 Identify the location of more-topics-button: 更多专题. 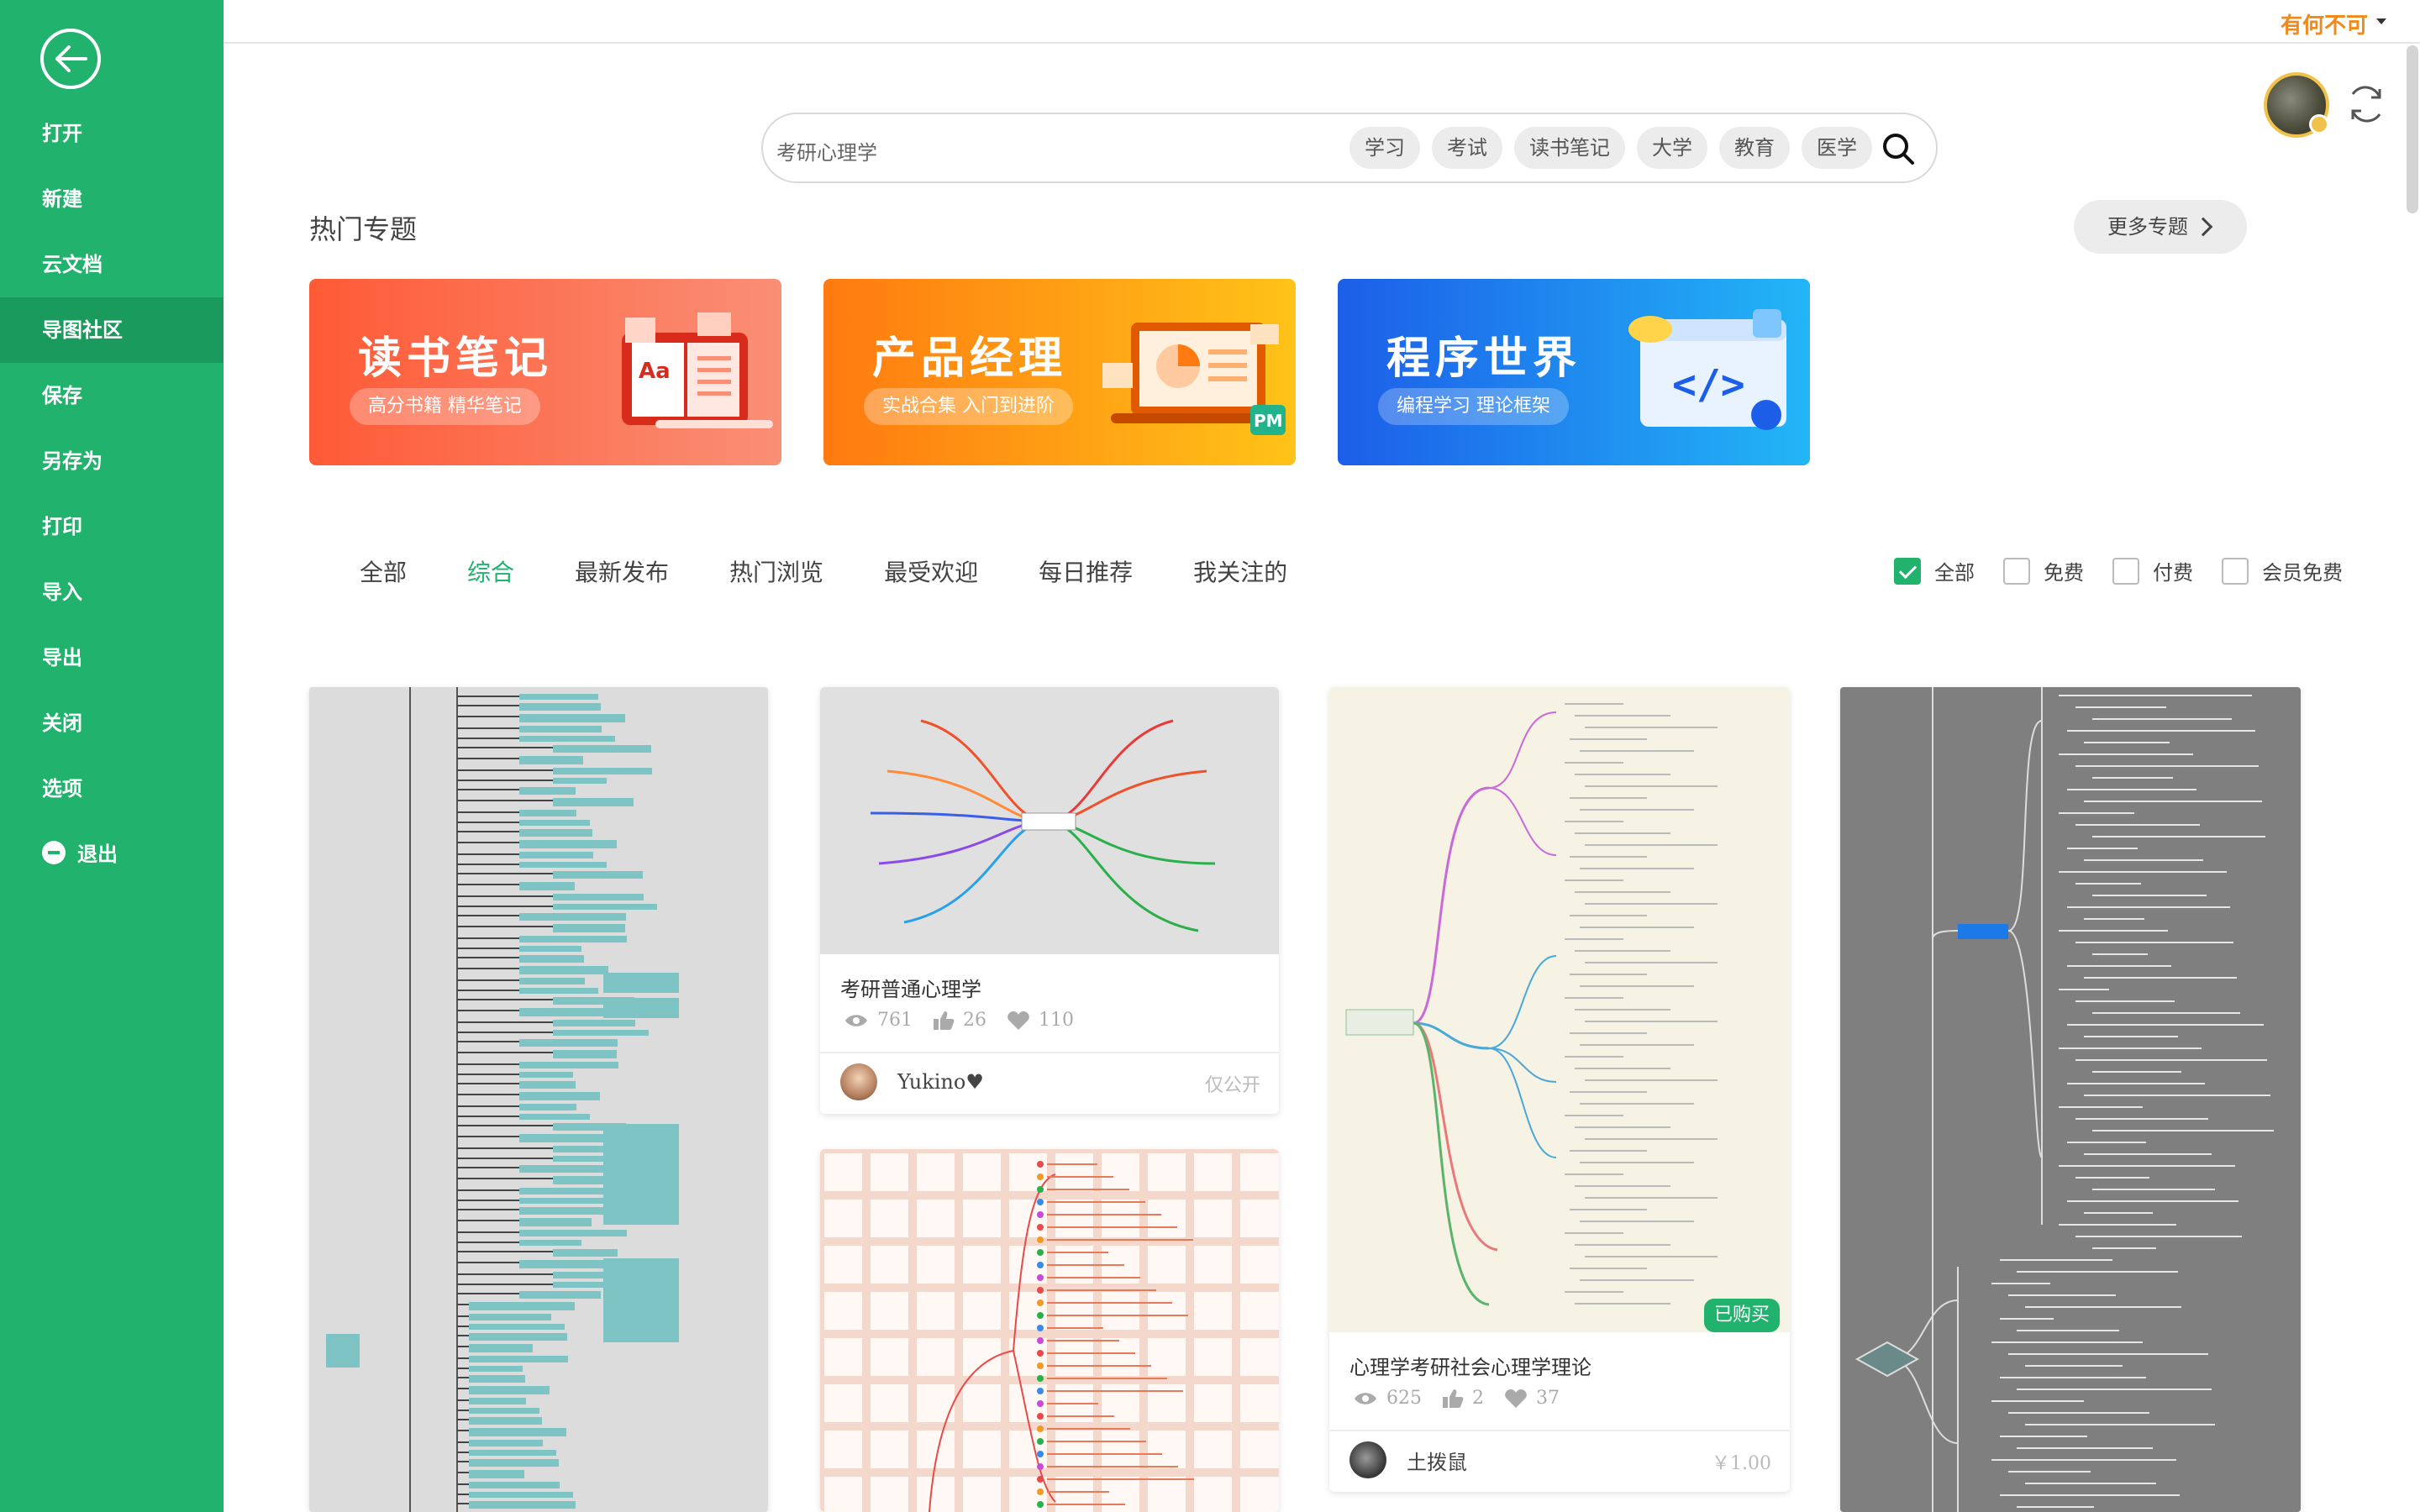
(2160, 227).